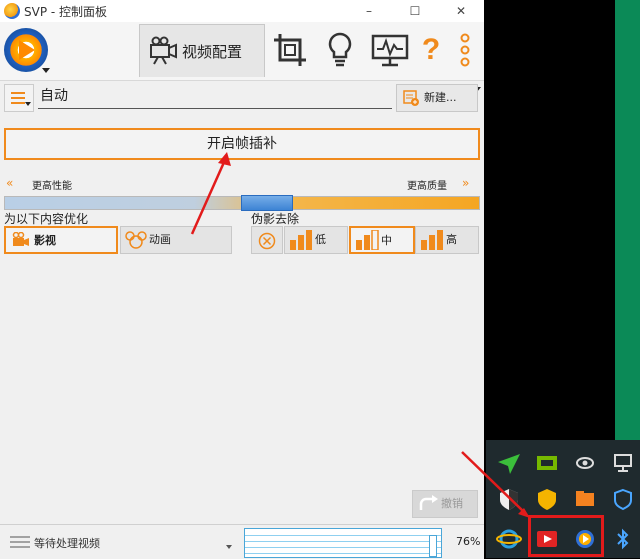 The image size is (640, 559). What do you see at coordinates (428, 502) in the screenshot?
I see `undo-icon` at bounding box center [428, 502].